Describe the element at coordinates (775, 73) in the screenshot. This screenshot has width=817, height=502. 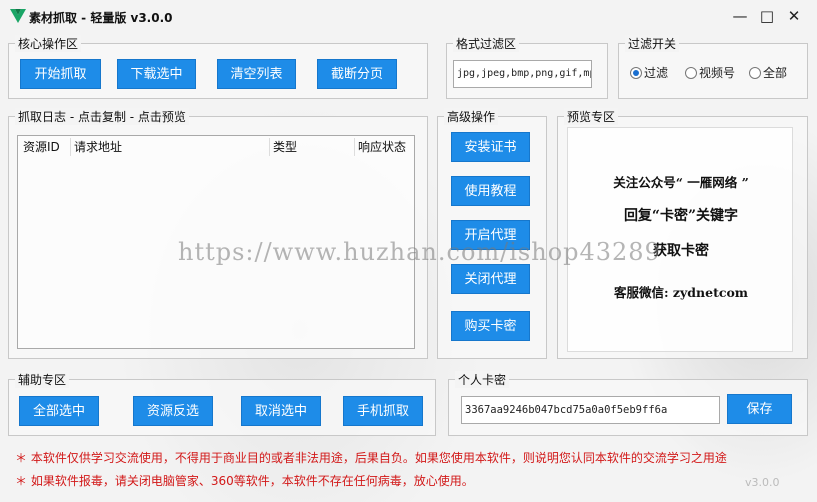
I see `radio-all-label: 全部` at that location.